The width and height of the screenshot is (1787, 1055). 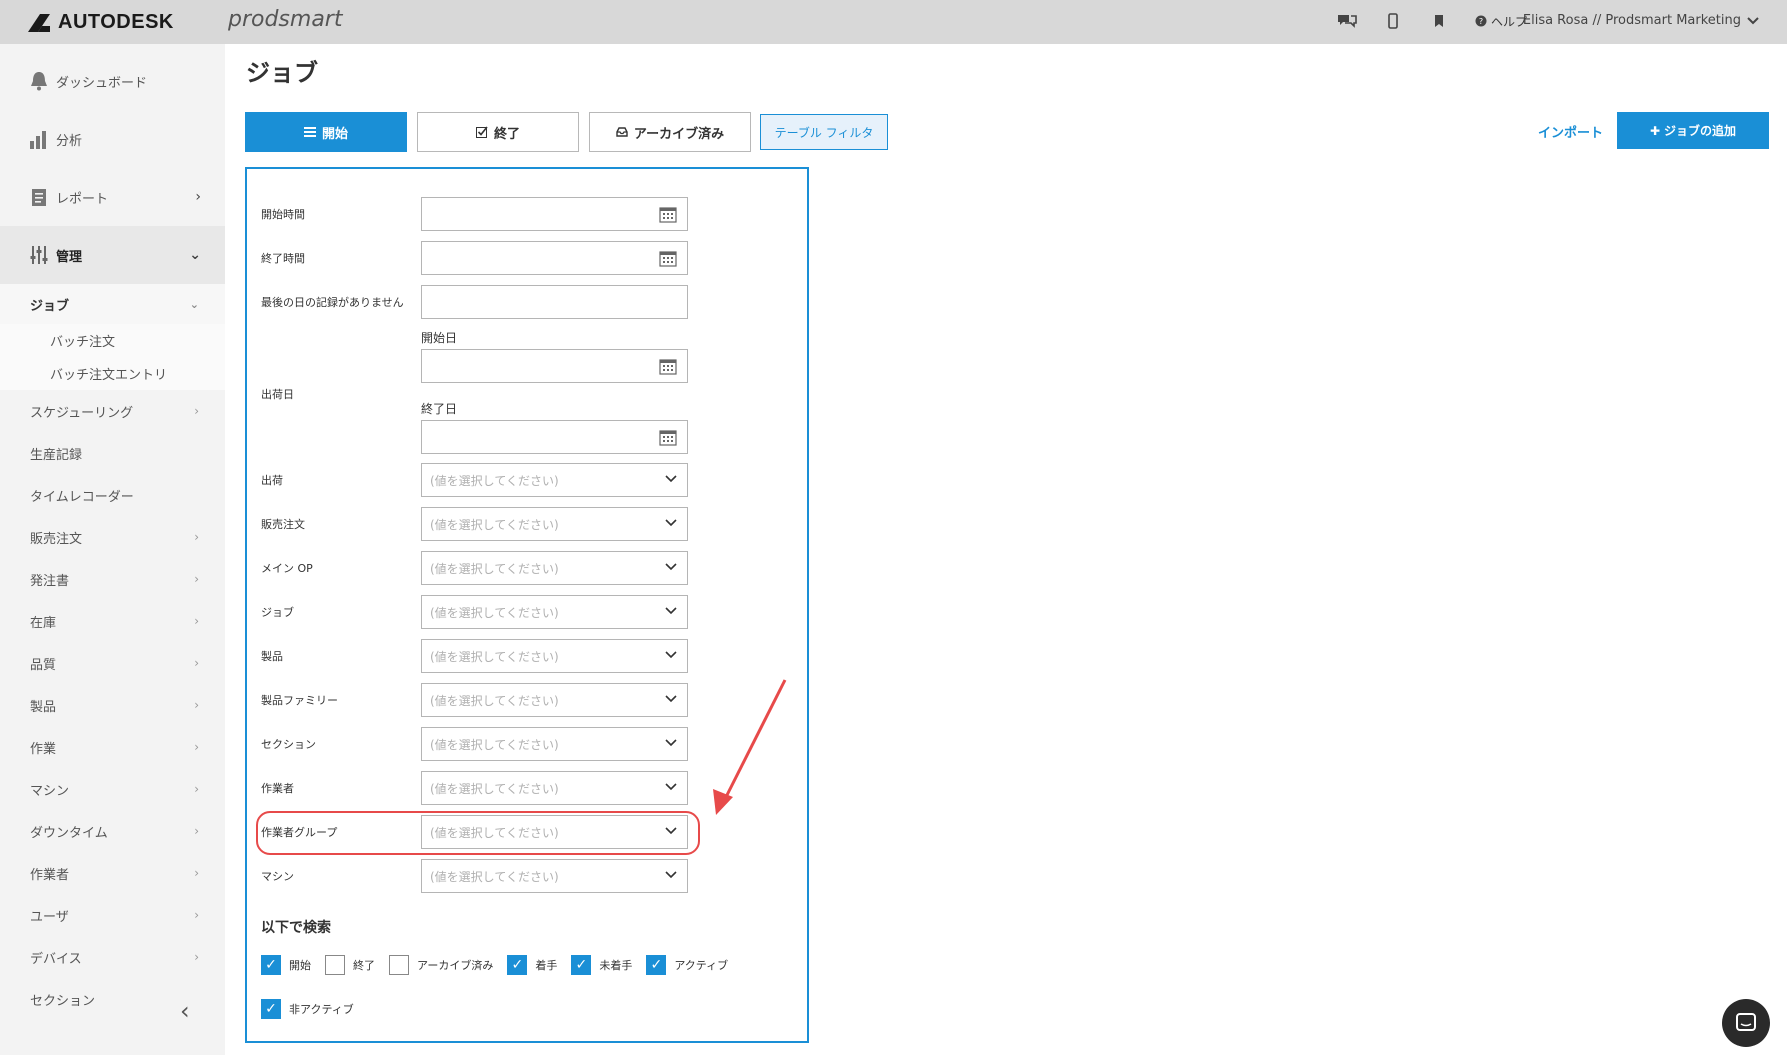 I want to click on checkbox-finished: 終了, so click(x=350, y=965).